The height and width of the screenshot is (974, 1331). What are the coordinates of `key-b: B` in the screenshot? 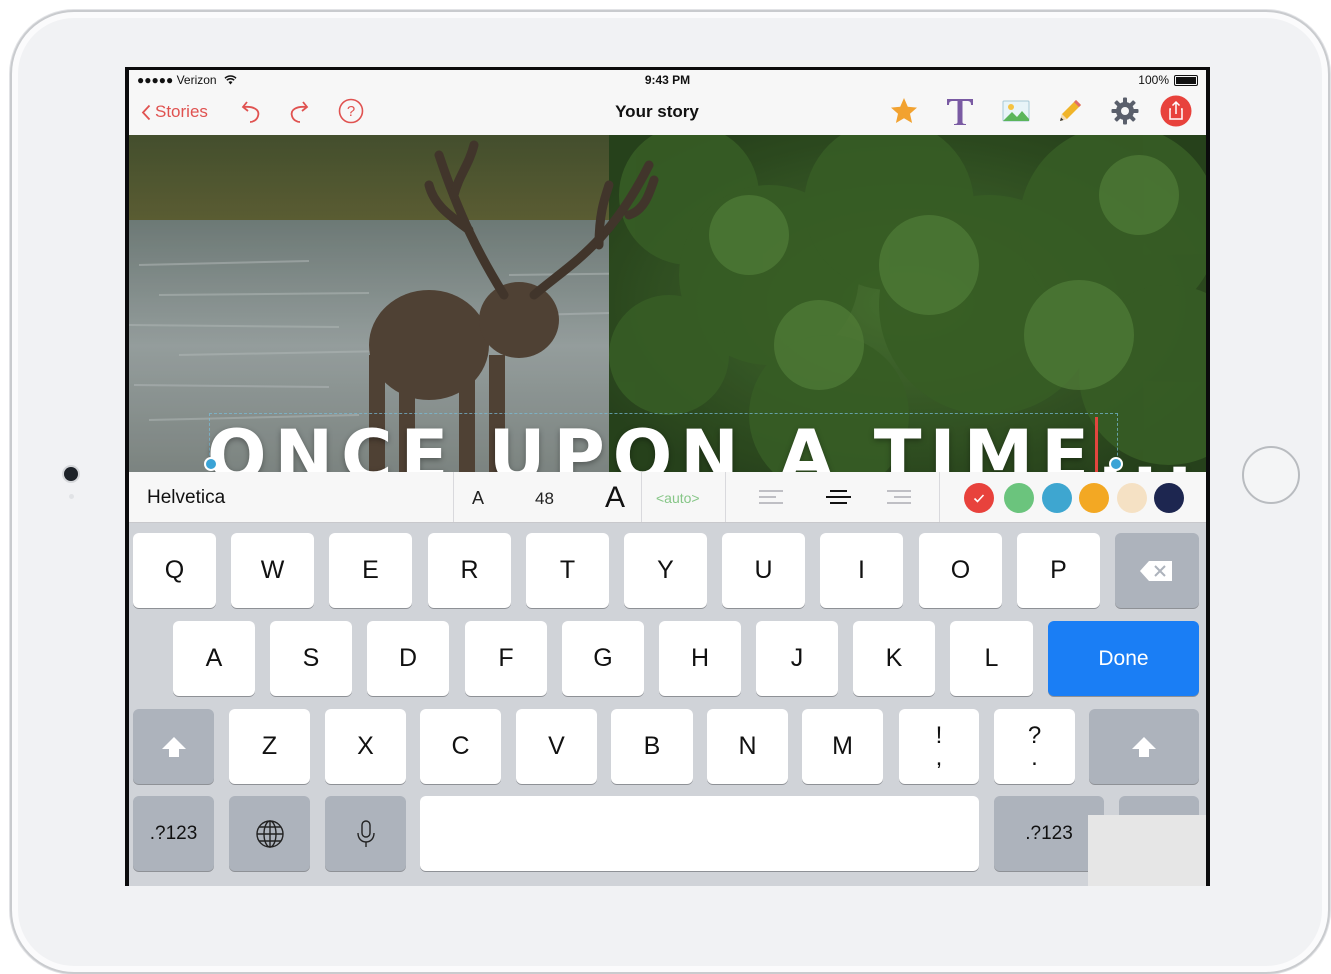 It's located at (652, 746).